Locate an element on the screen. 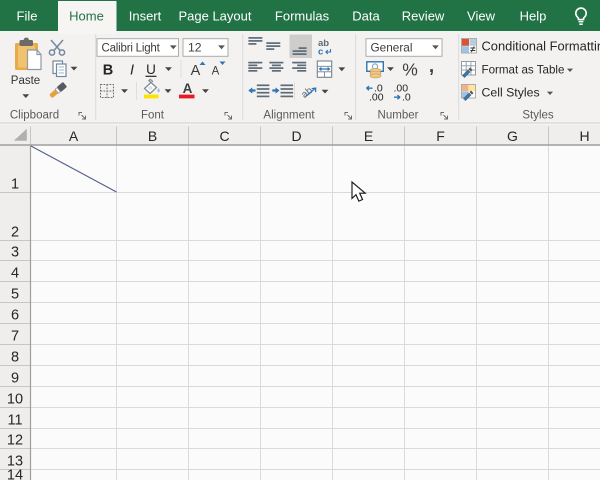 This screenshot has width=600, height=480. svg-text: Review is located at coordinates (423, 16).